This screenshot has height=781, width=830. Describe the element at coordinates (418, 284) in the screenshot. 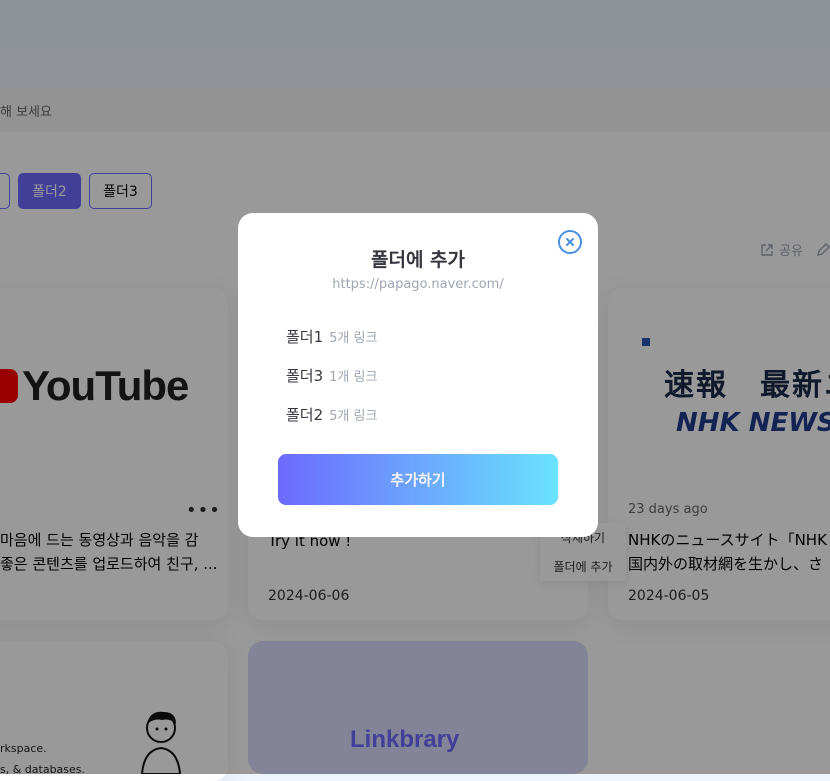

I see `modal-url: https://papago.naver.com/` at that location.